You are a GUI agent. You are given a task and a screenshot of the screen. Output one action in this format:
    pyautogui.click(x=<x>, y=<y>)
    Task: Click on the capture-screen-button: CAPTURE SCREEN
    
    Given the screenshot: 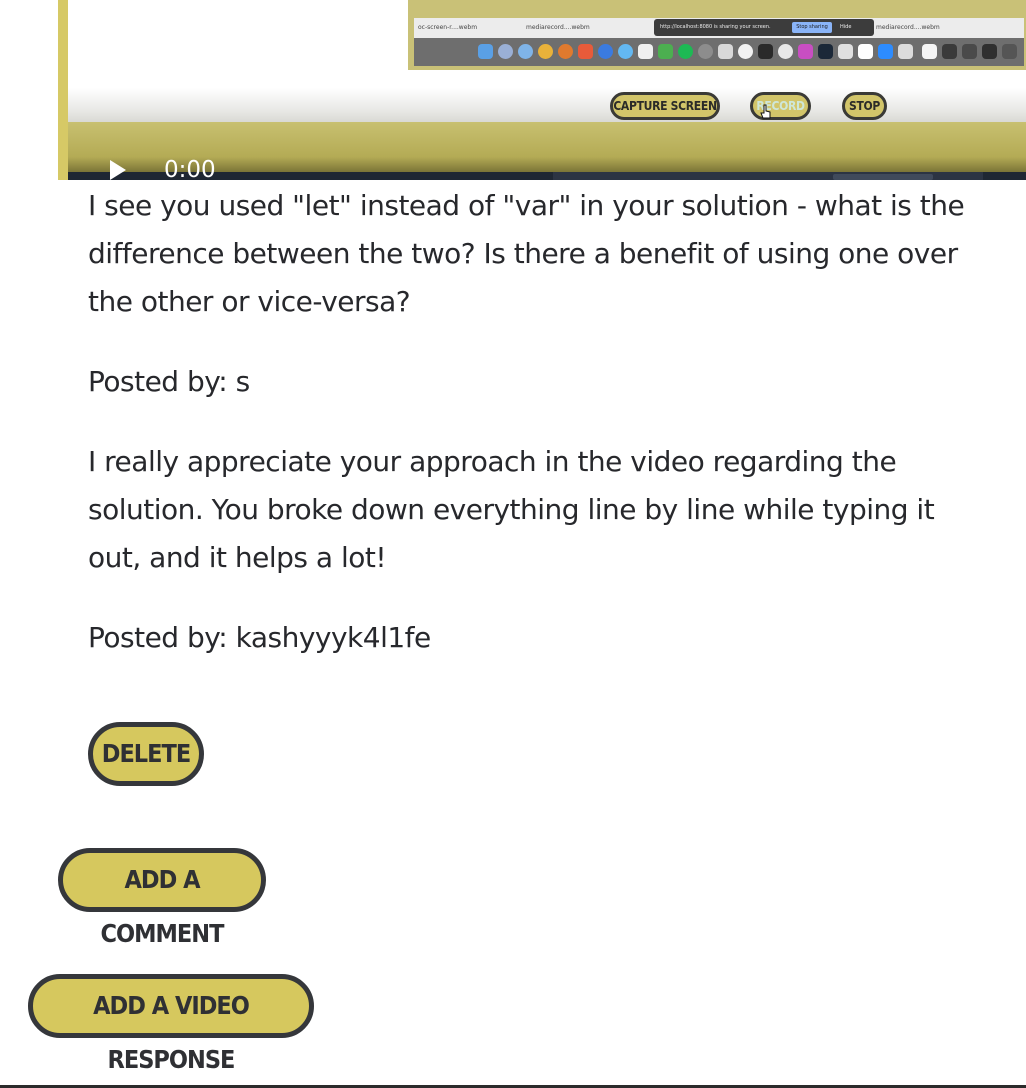 What is the action you would take?
    pyautogui.click(x=665, y=106)
    